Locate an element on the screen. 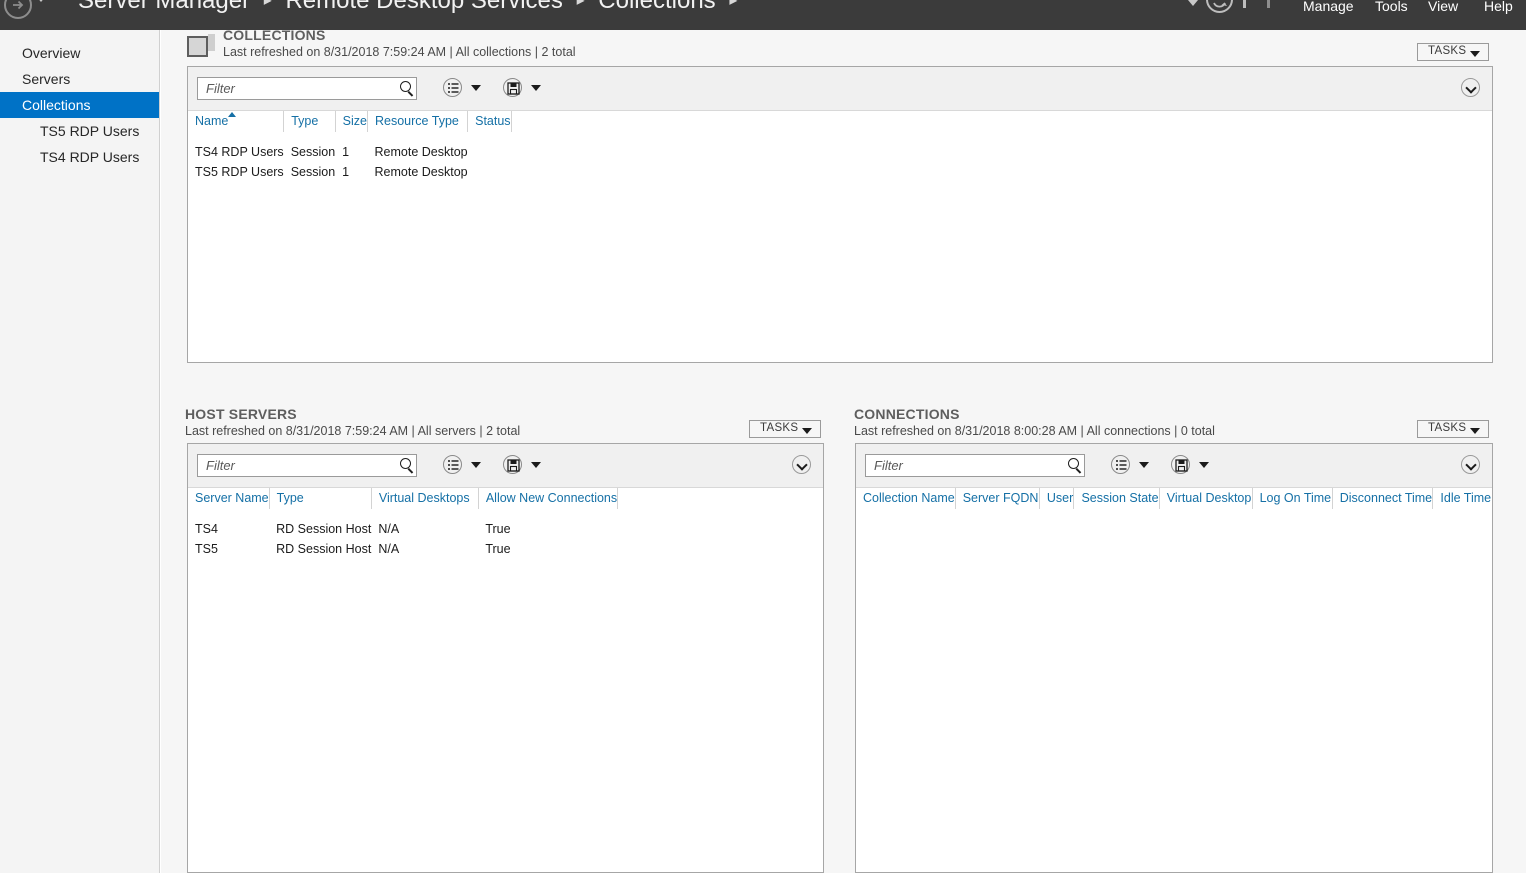  host-servers-list-options-icon is located at coordinates (452, 464).